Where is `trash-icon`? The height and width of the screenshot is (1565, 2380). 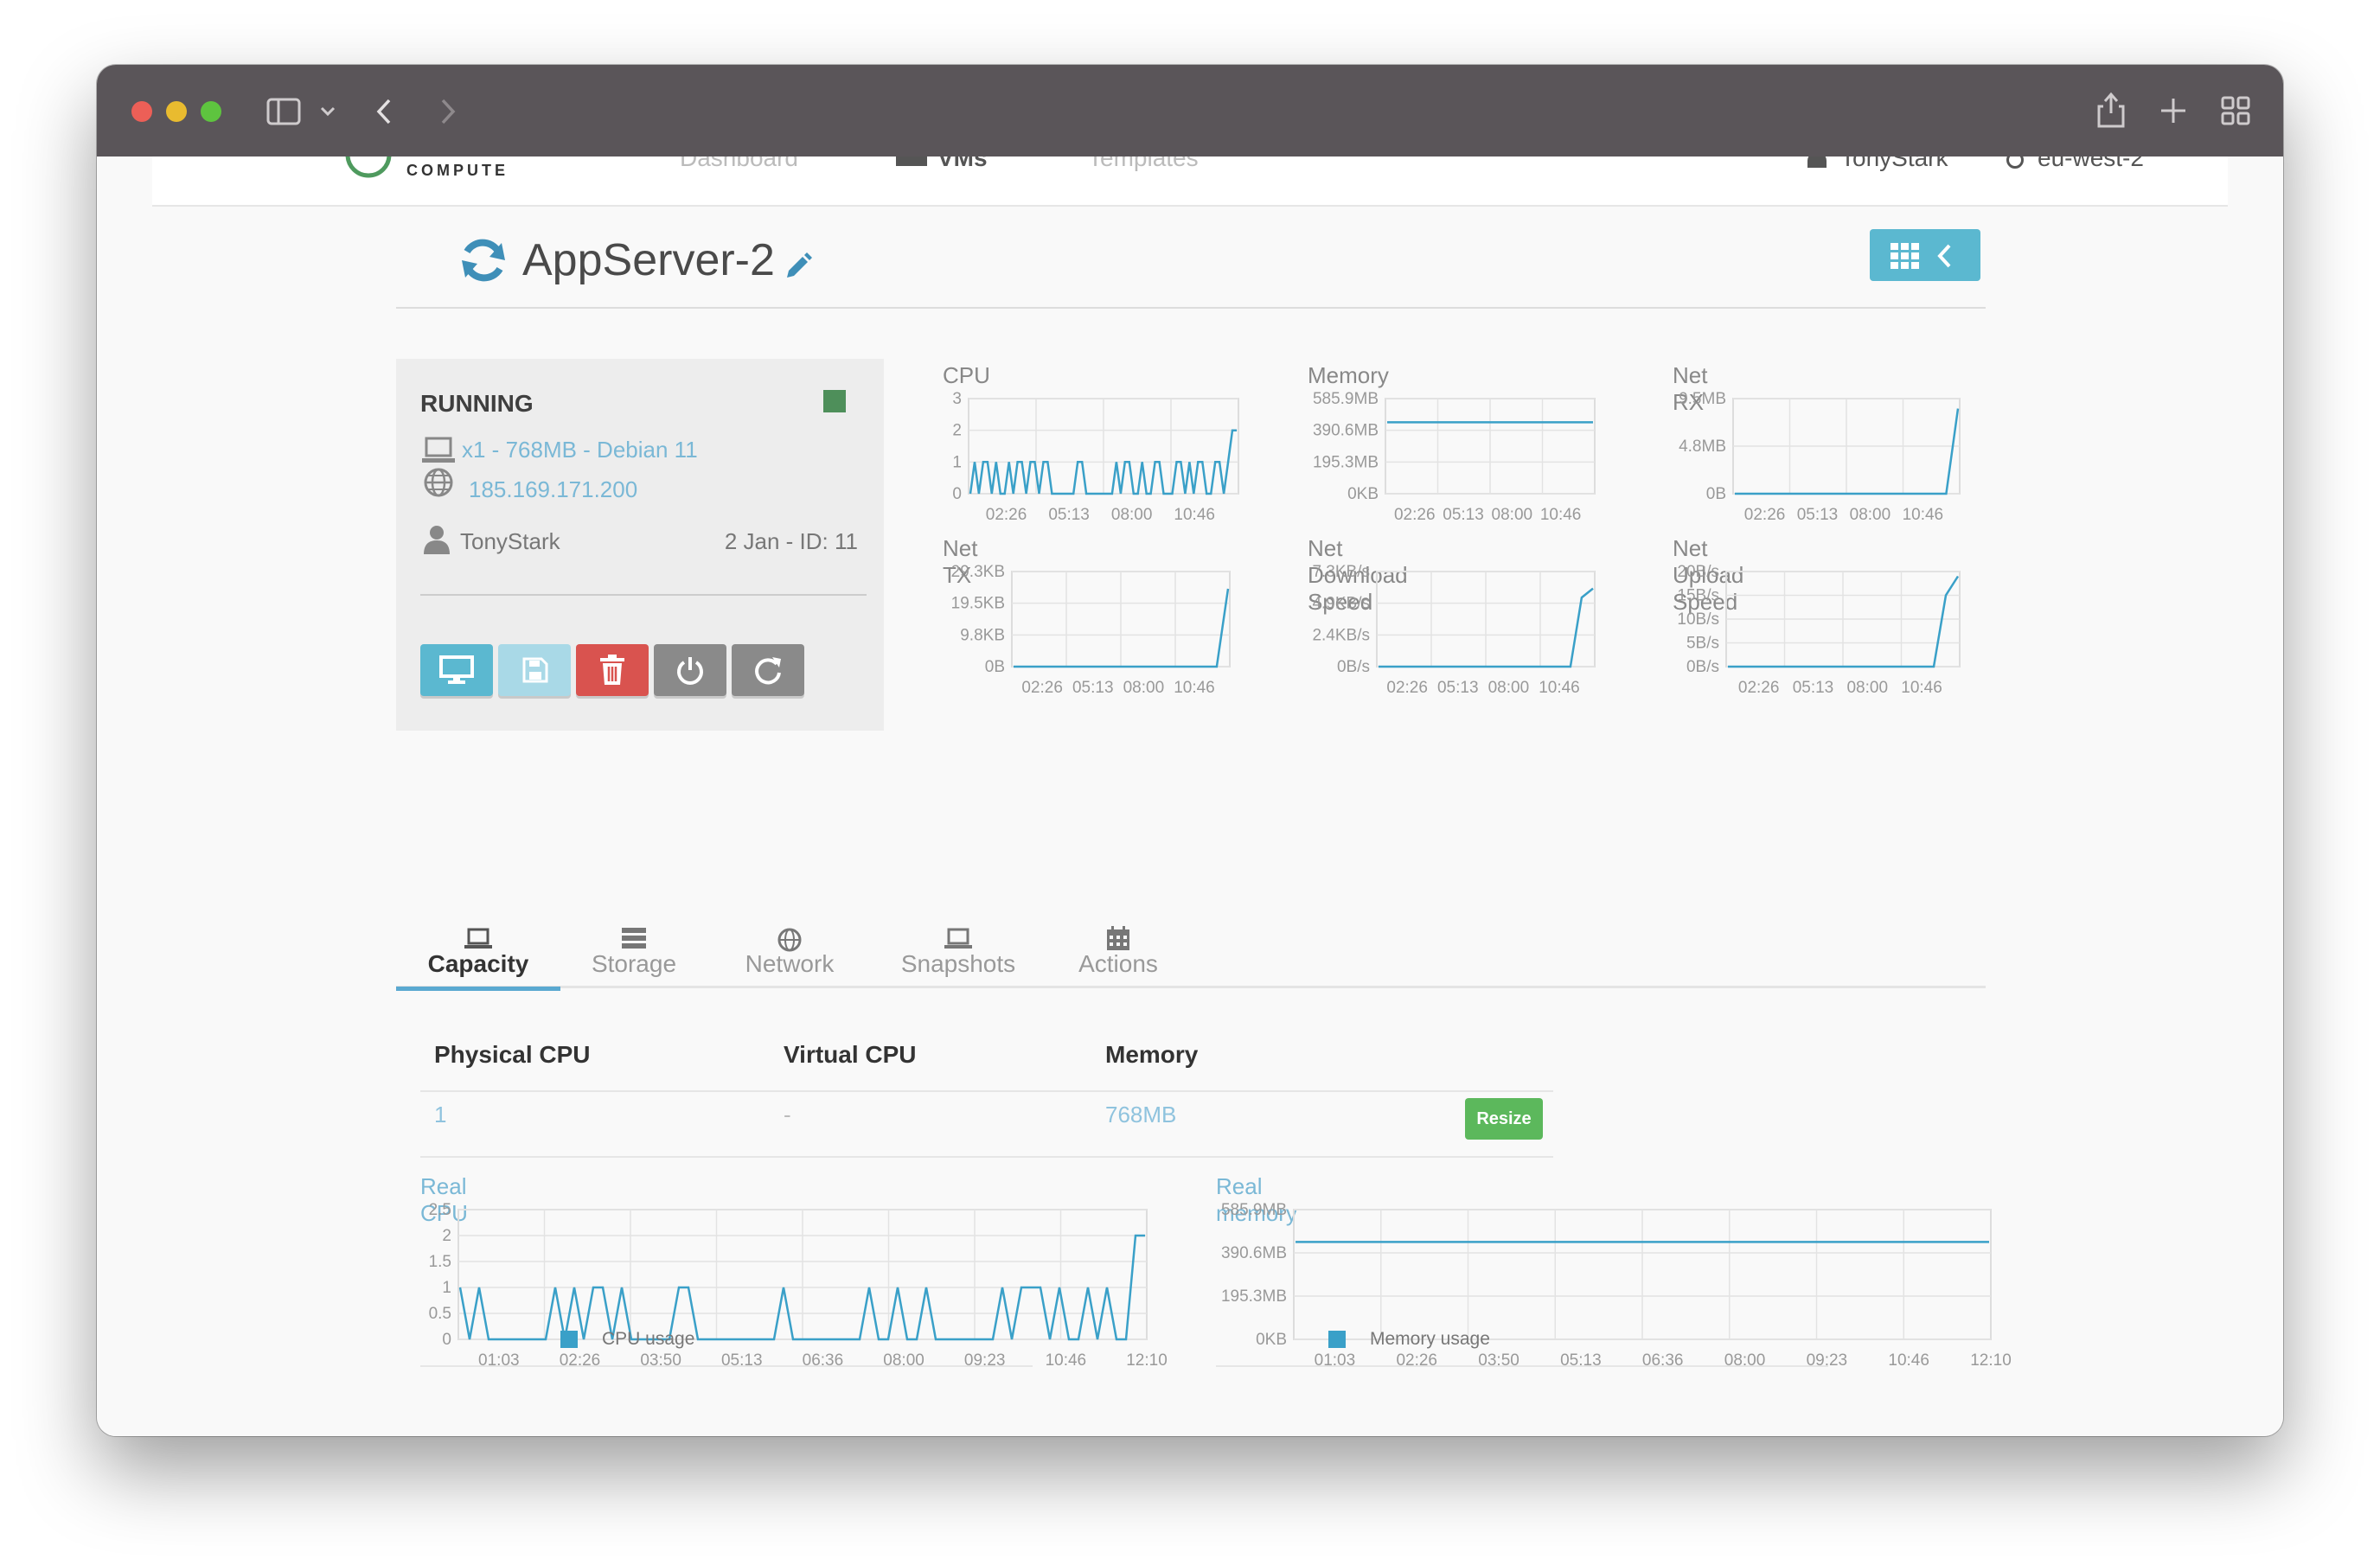
trash-icon is located at coordinates (612, 670).